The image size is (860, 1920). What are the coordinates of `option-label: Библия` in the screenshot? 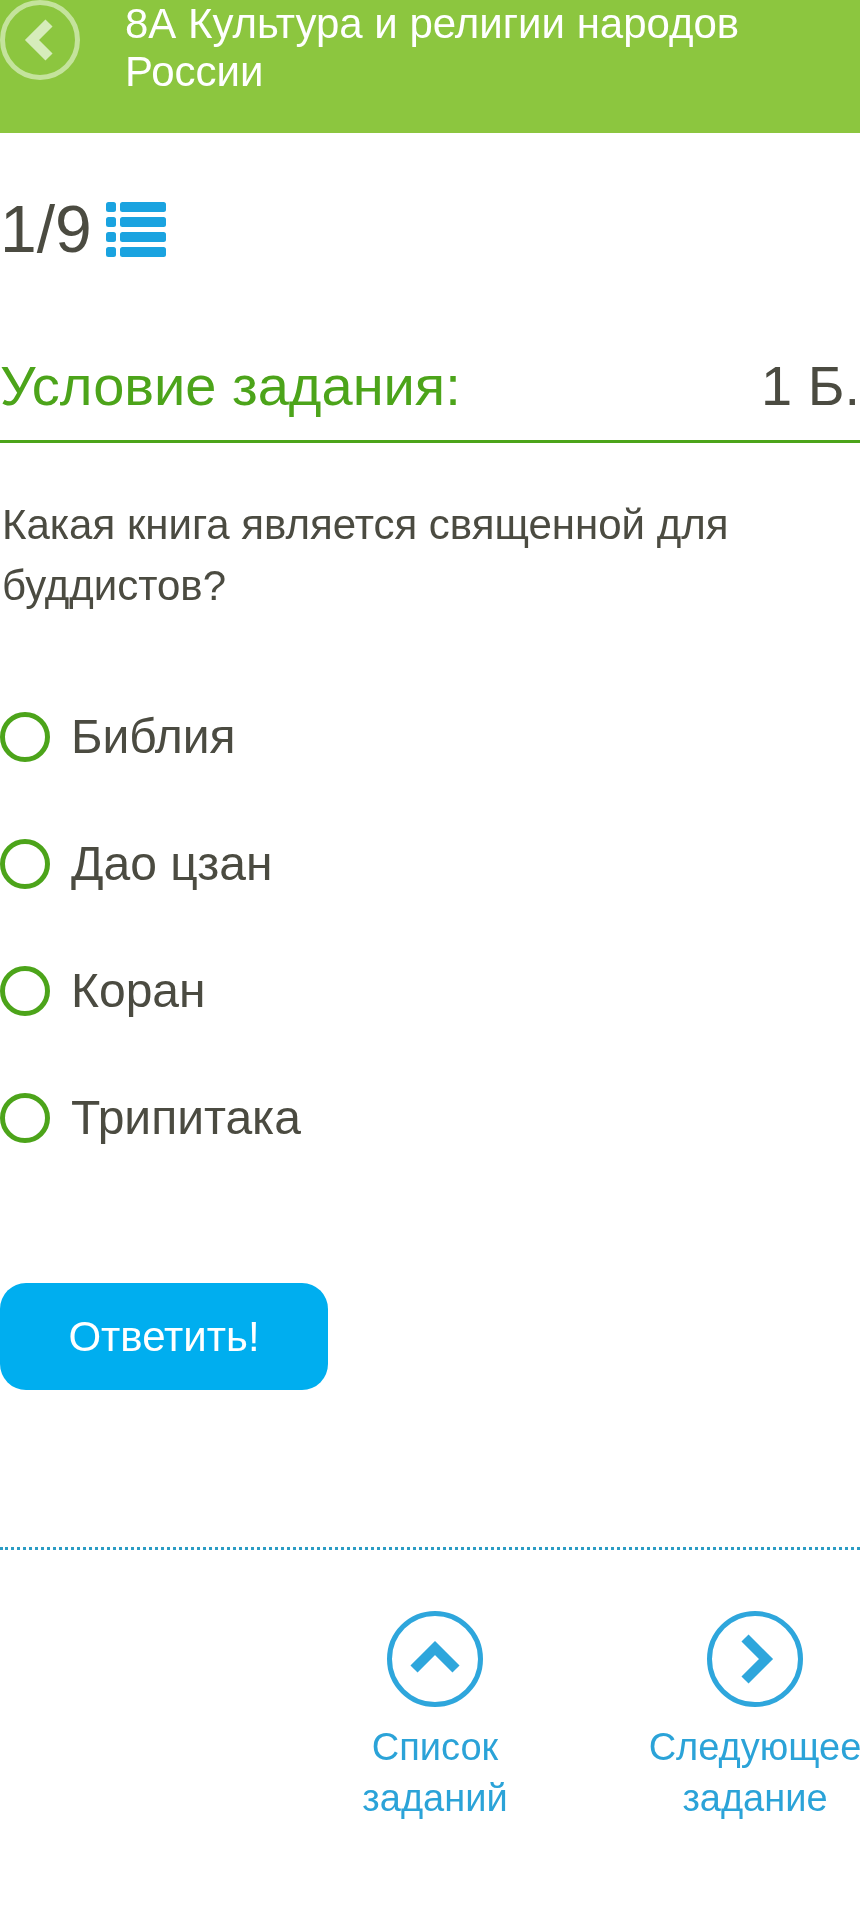 It's located at (153, 736).